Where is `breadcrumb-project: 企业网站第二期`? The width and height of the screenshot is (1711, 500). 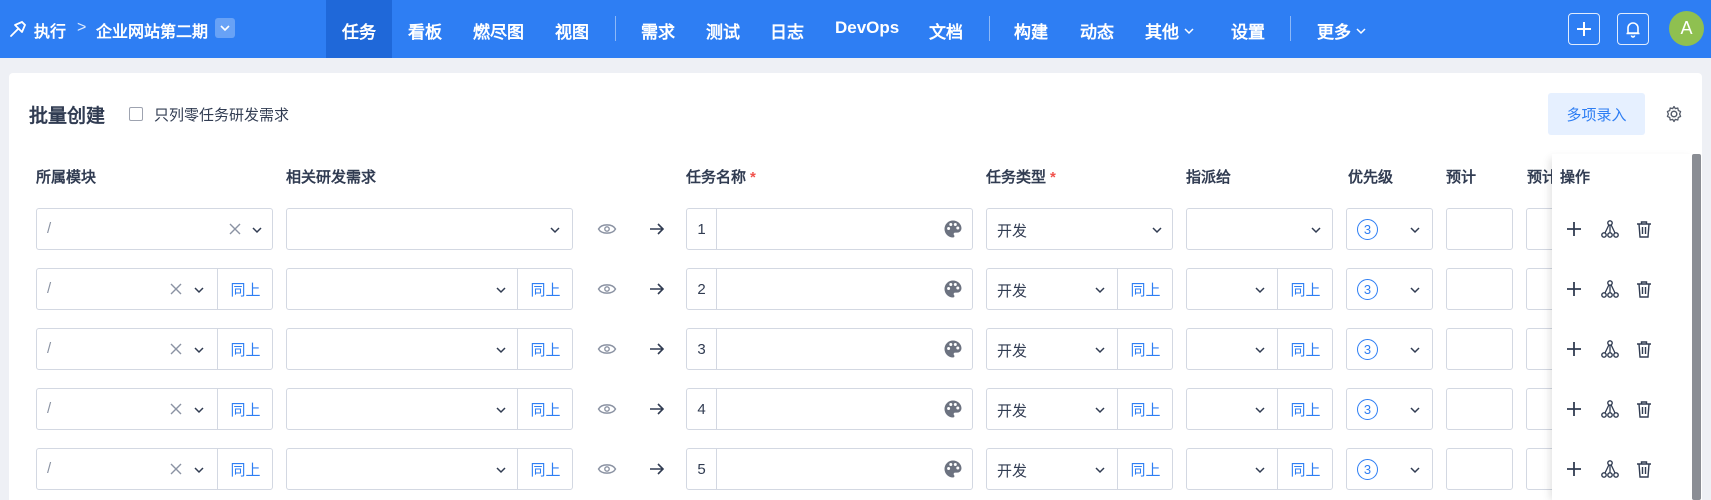 breadcrumb-project: 企业网站第二期 is located at coordinates (152, 30).